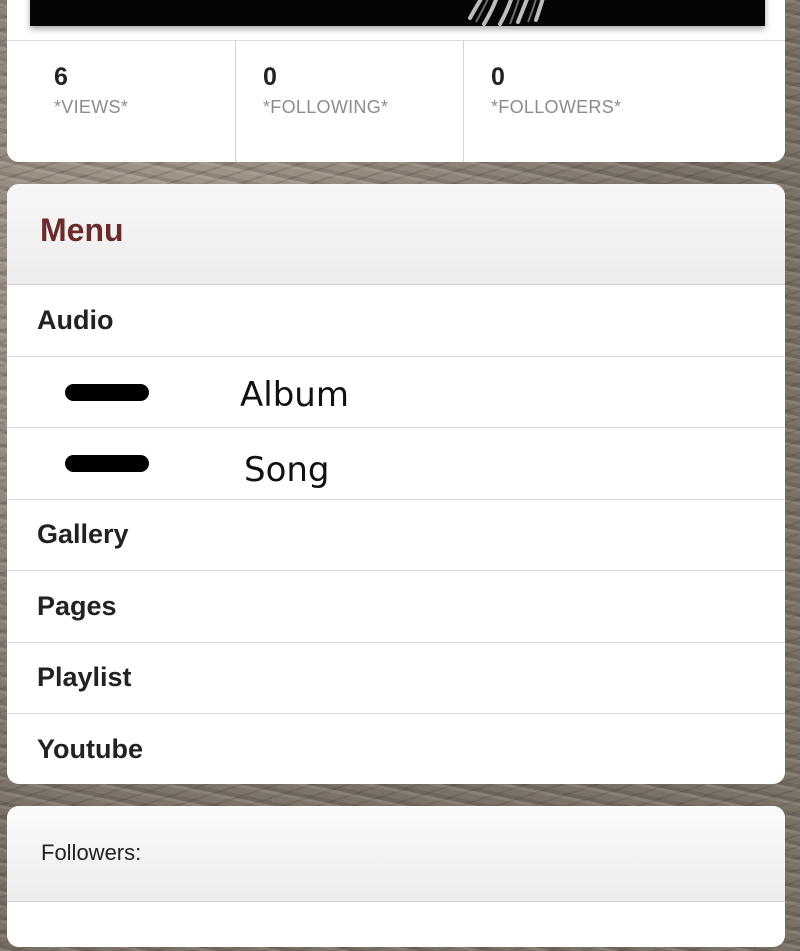 The width and height of the screenshot is (800, 951). What do you see at coordinates (506, 13) in the screenshot?
I see `banner-artwork` at bounding box center [506, 13].